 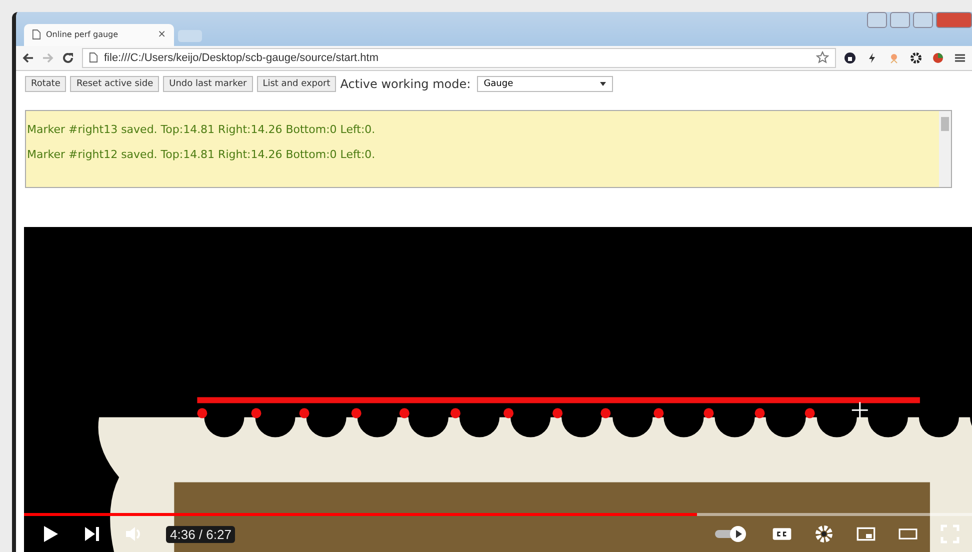 I want to click on browser-tab: Online perf gauge ×, so click(x=99, y=35).